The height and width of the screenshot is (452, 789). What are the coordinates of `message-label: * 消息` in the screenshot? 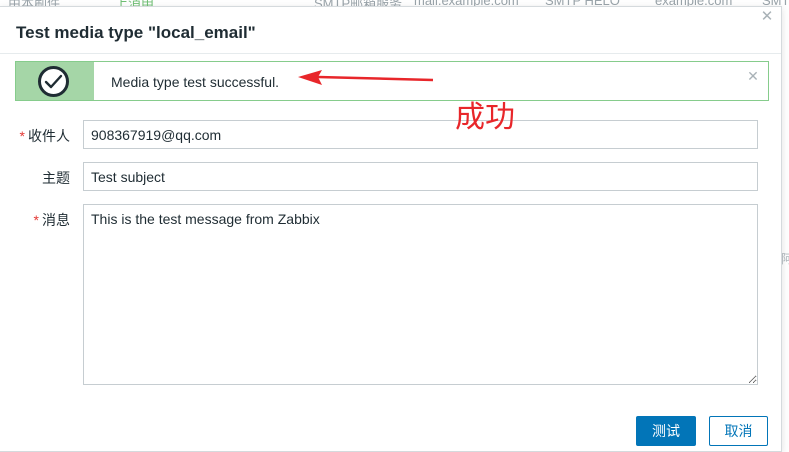 It's located at (39, 220).